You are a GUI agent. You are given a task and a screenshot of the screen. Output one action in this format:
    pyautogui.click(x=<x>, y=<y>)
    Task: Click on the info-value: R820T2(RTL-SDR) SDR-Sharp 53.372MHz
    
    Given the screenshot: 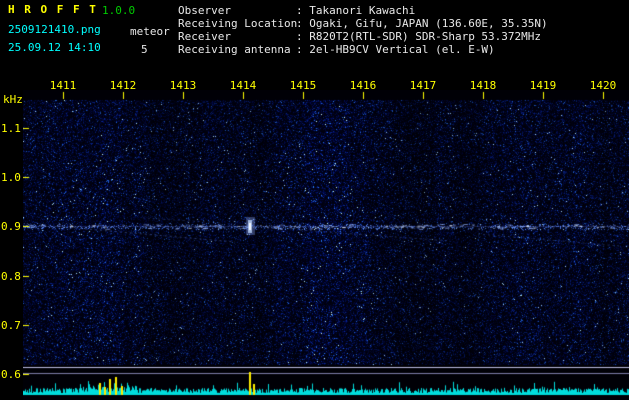 What is the action you would take?
    pyautogui.click(x=425, y=36)
    